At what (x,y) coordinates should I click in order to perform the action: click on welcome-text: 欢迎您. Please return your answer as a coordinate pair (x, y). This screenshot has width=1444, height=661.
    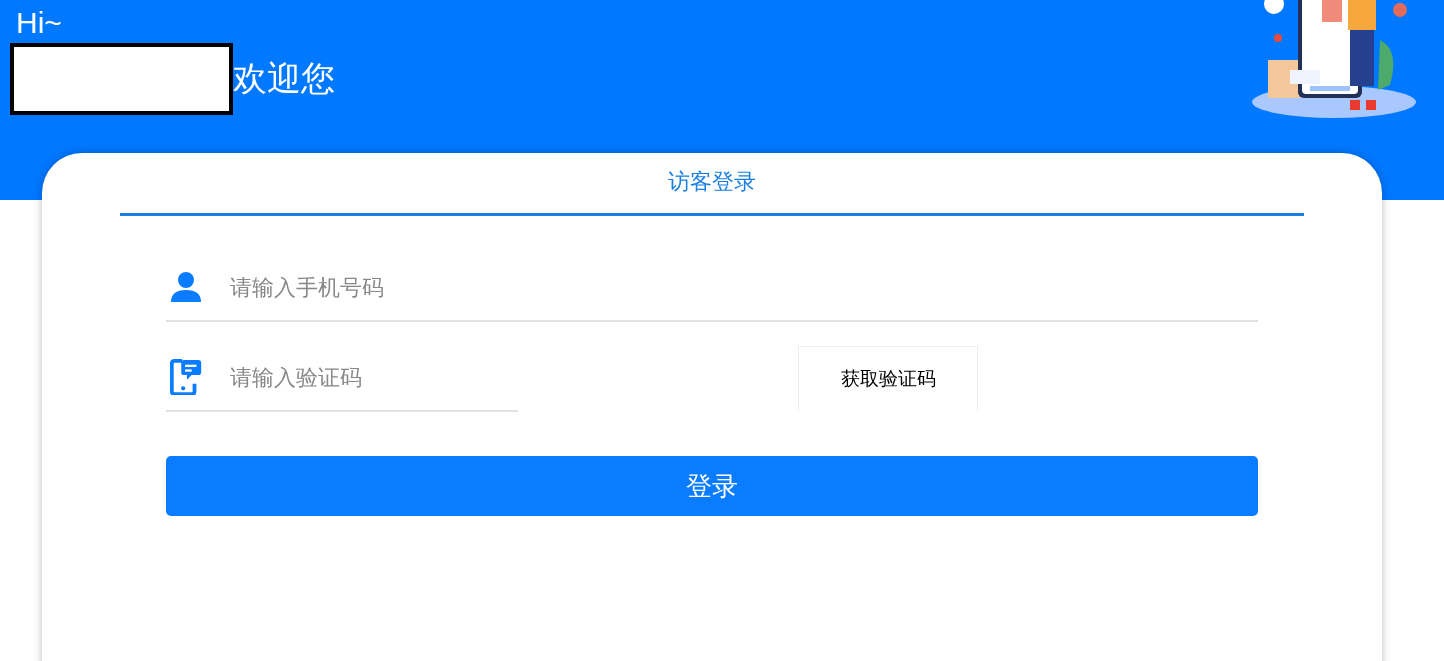
    Looking at the image, I should click on (284, 78).